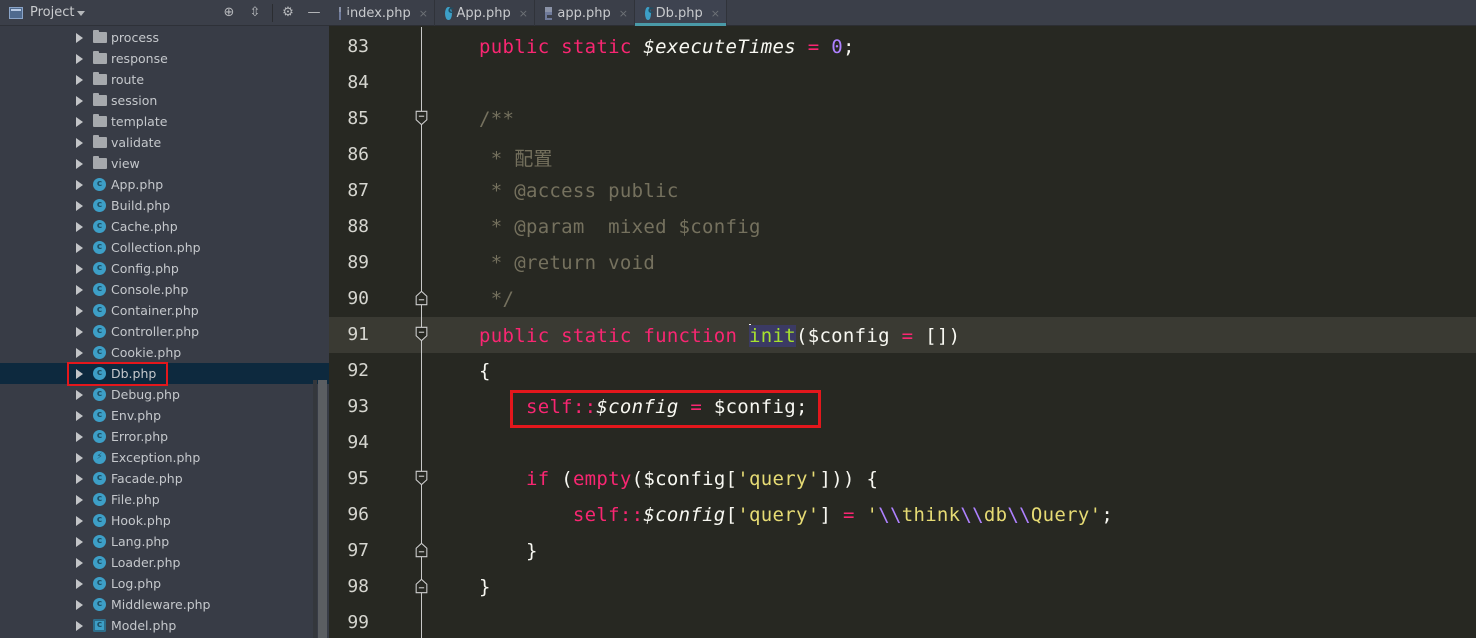 The height and width of the screenshot is (638, 1476). Describe the element at coordinates (164, 625) in the screenshot. I see `tree-item: c Model.php` at that location.